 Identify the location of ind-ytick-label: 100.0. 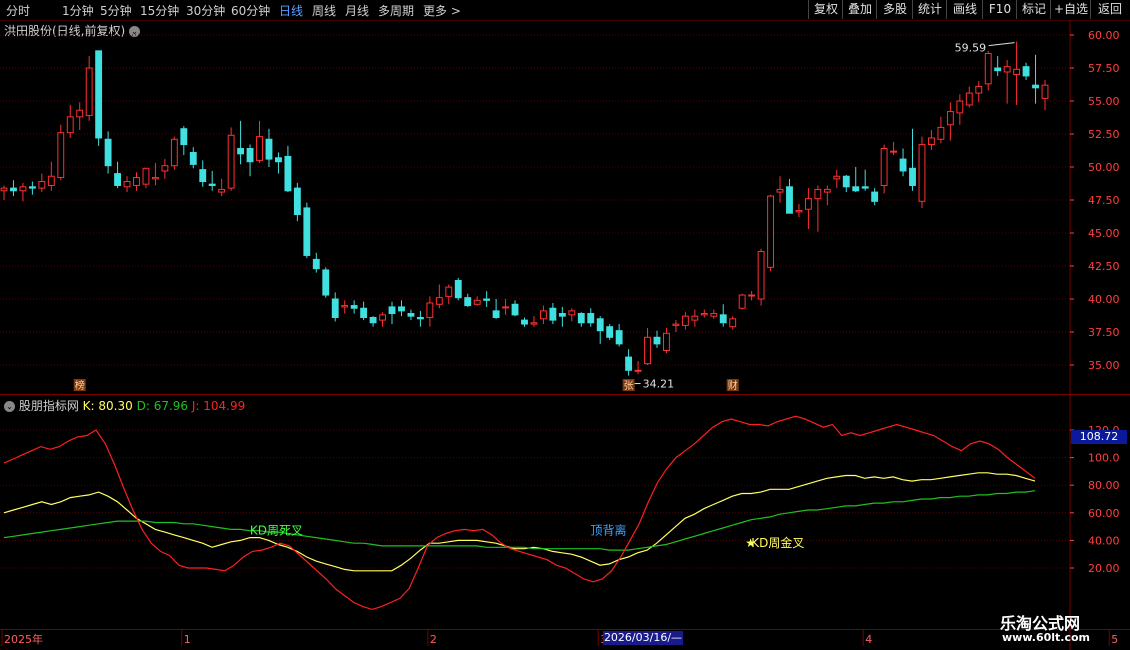
(1104, 458).